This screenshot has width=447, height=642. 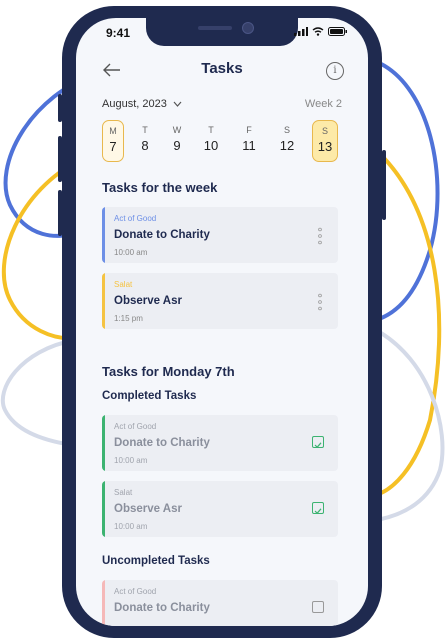 What do you see at coordinates (211, 145) in the screenshot?
I see `day-number: 10` at bounding box center [211, 145].